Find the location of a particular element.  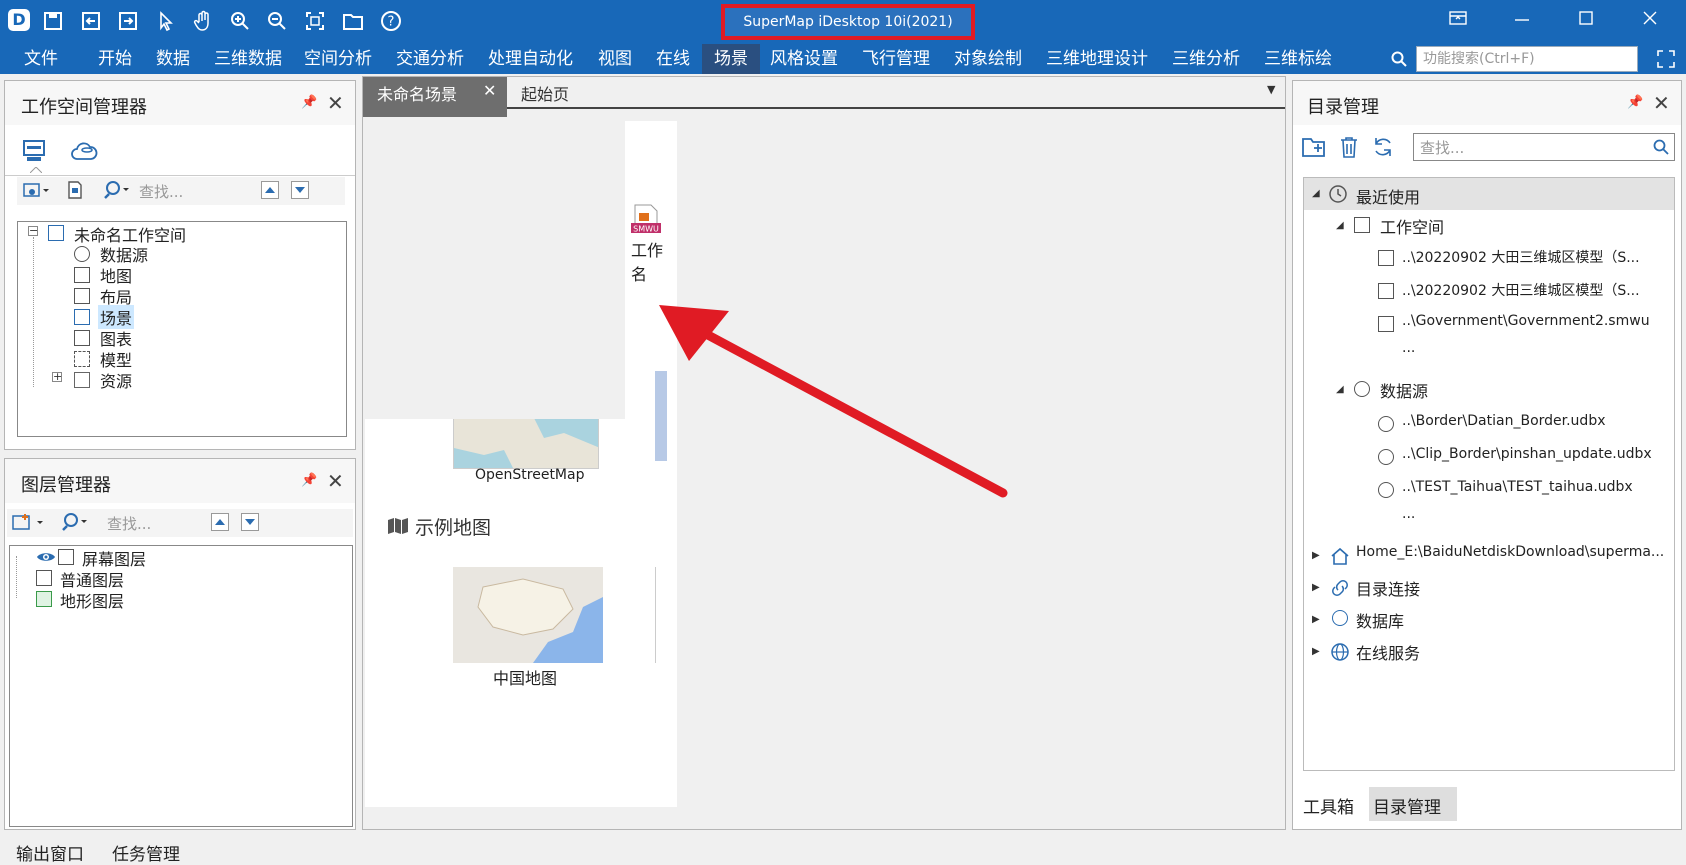

recent-datasource-item: ..\TEST_Taihua\TEST_taihua.udbx is located at coordinates (1517, 487).